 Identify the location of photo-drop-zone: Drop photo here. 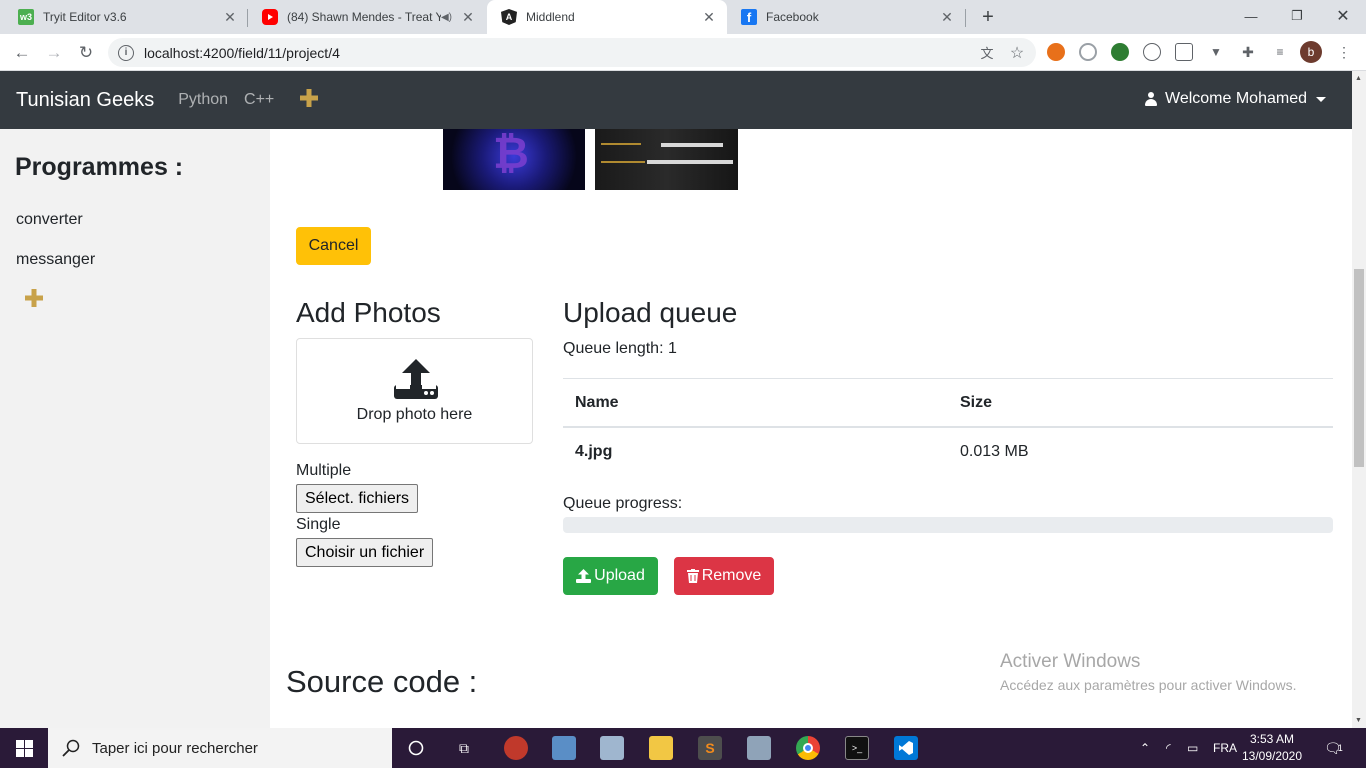
(414, 391).